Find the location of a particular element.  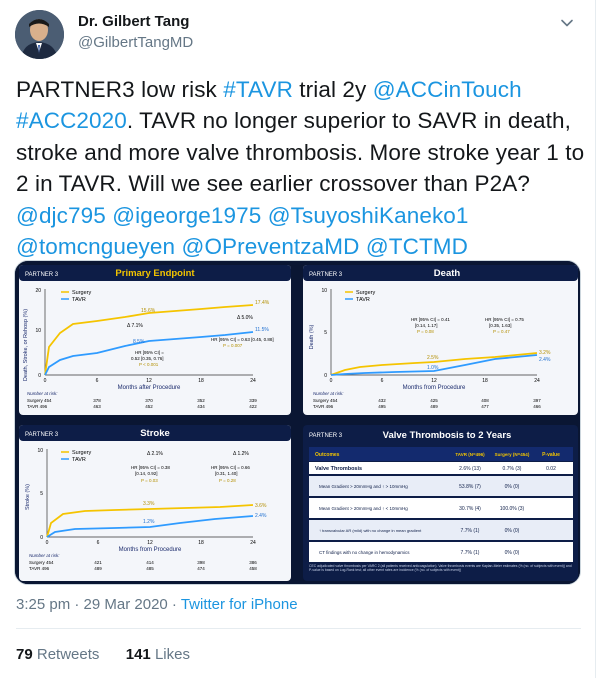

annotation: Δ 1.2% is located at coordinates (241, 454).